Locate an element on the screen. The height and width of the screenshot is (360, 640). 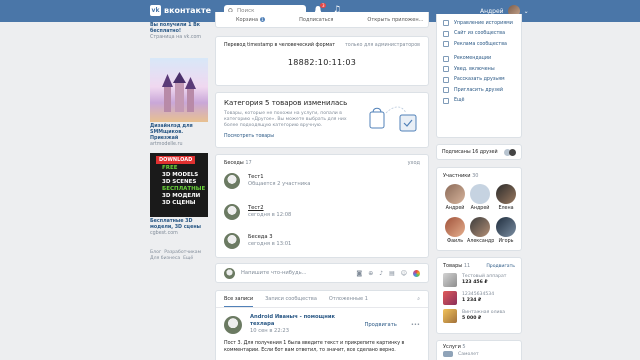
stories-icon is located at coordinates (446, 23).